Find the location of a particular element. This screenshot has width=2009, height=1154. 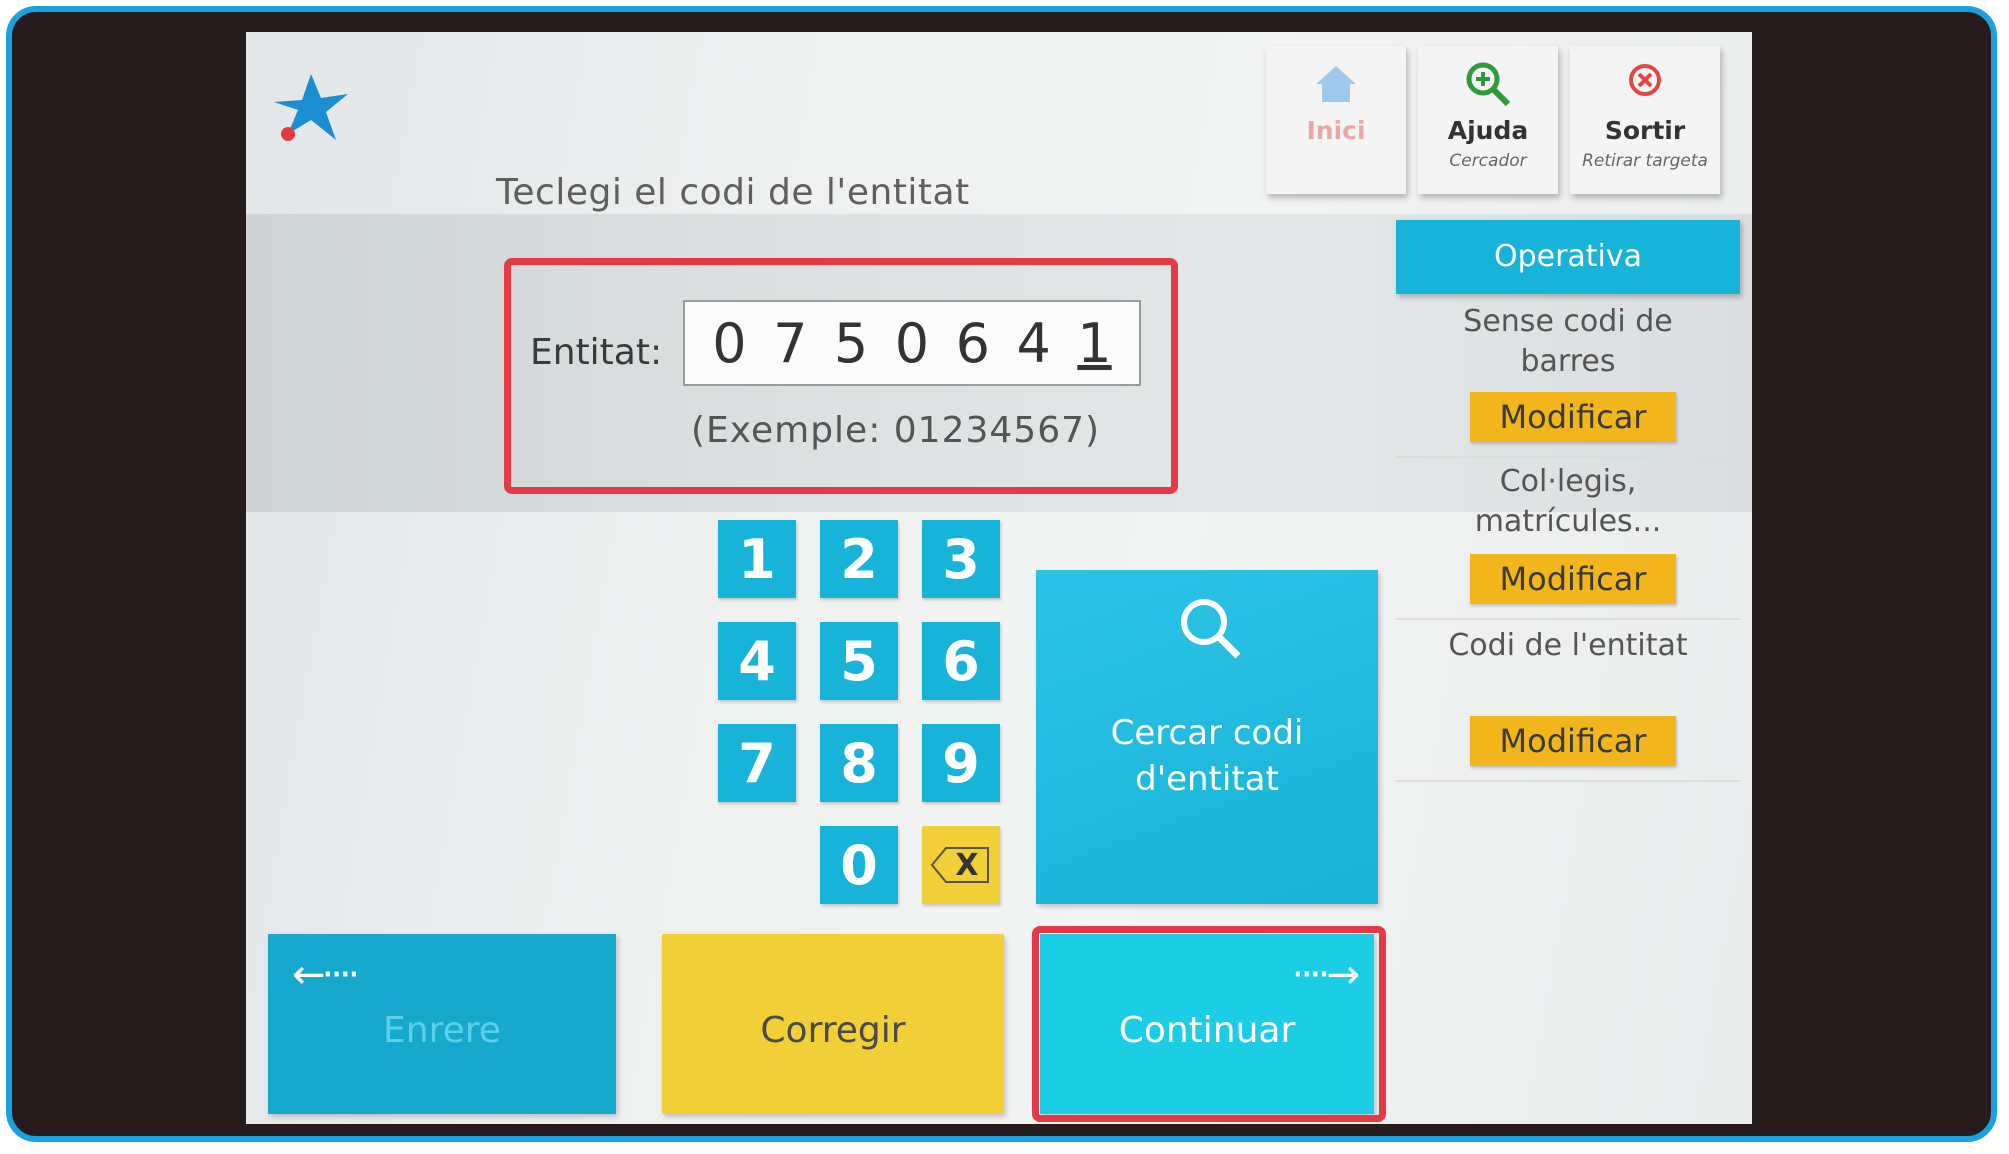

keypad-key-6: 6 is located at coordinates (961, 661).